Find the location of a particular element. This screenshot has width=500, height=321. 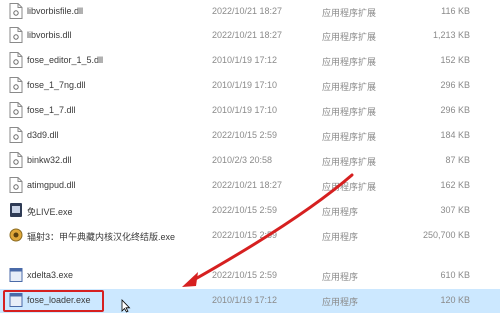

file-size: 1,213 KB is located at coordinates (451, 35).